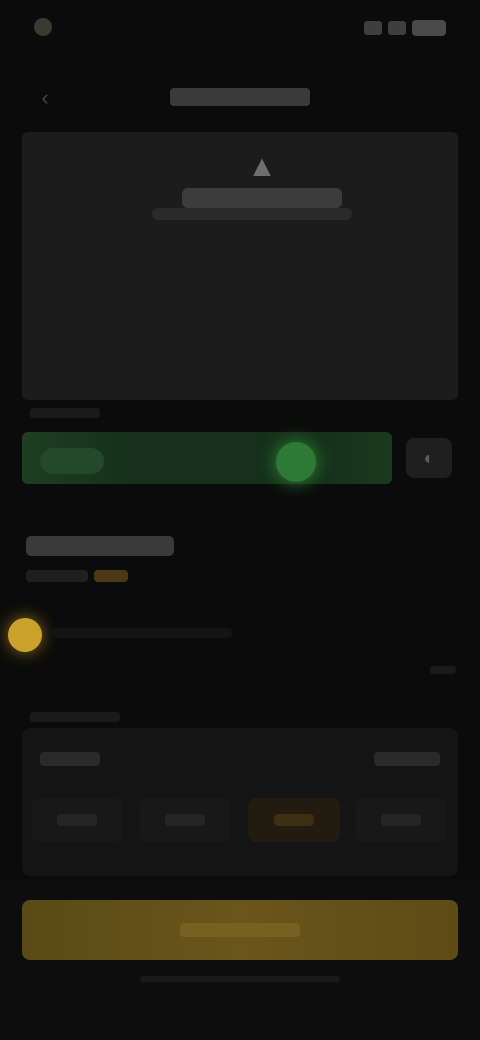  I want to click on options-panel, so click(240, 802).